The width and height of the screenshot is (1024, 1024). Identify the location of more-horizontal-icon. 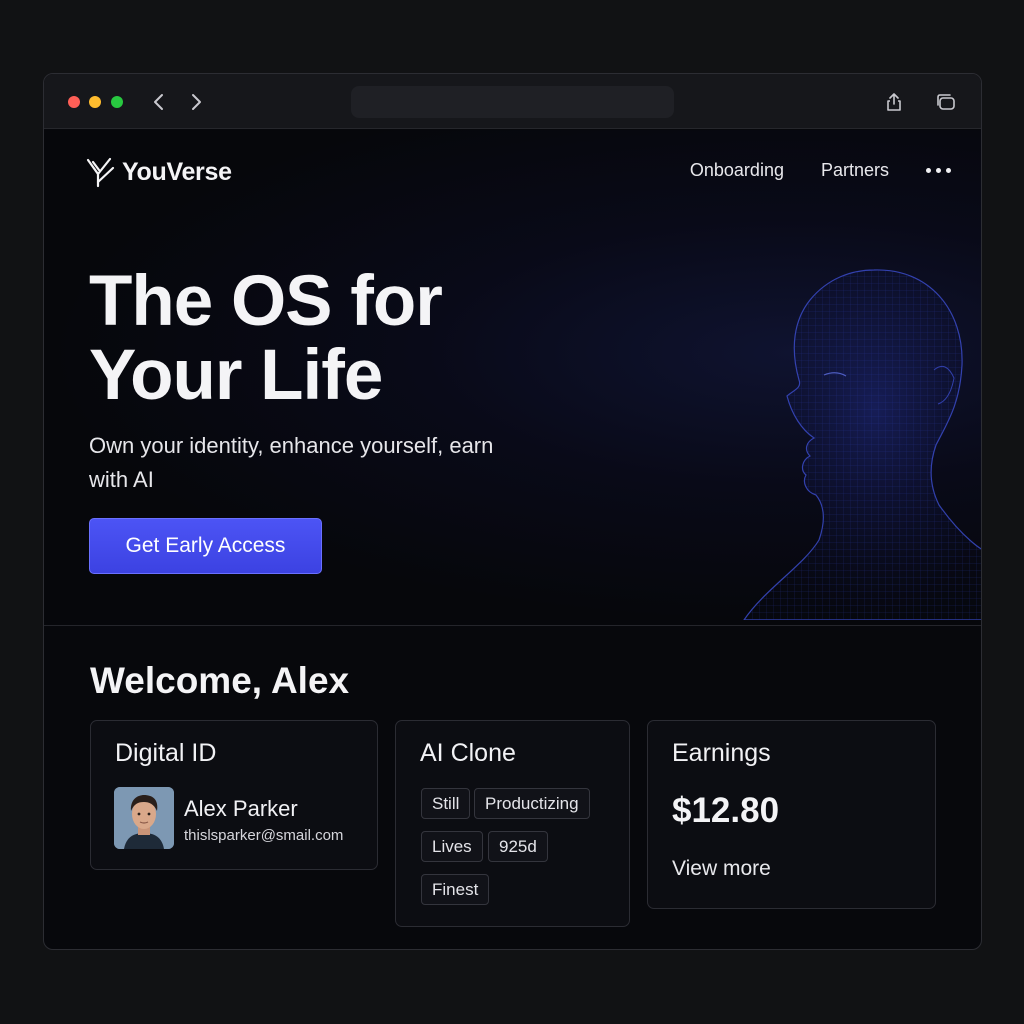
(938, 170).